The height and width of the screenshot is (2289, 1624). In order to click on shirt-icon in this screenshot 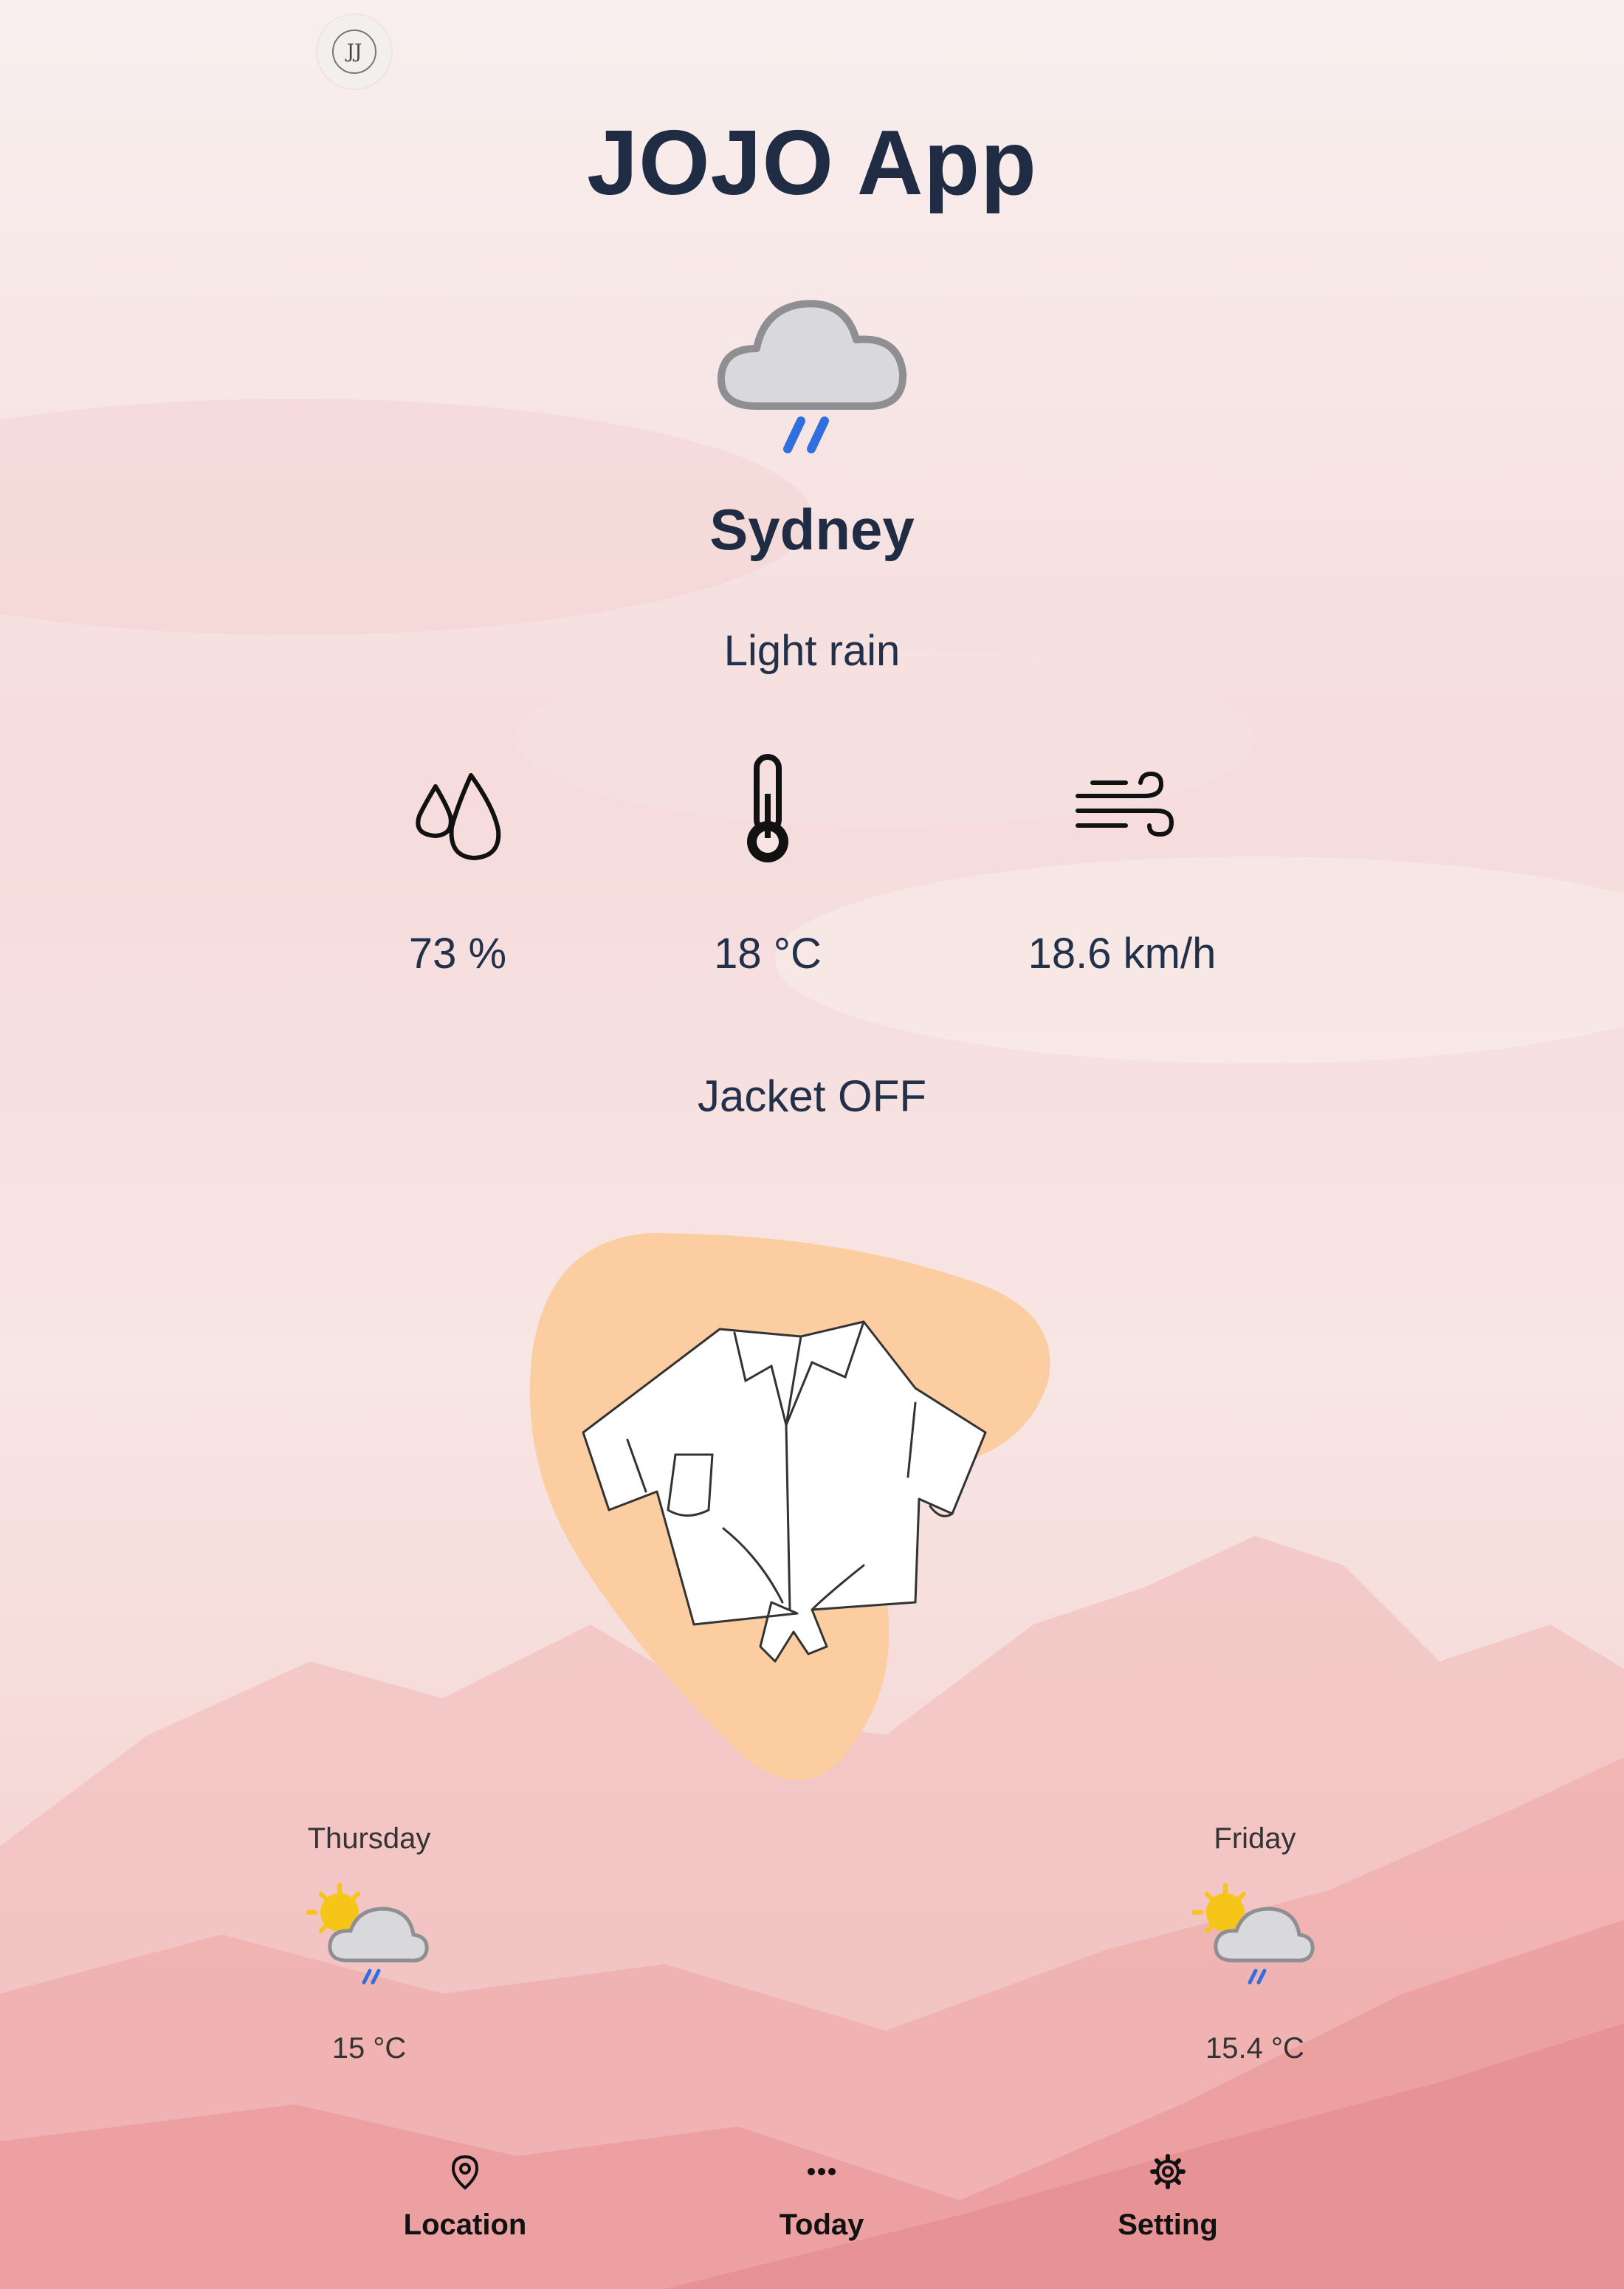, I will do `click(789, 1507)`.